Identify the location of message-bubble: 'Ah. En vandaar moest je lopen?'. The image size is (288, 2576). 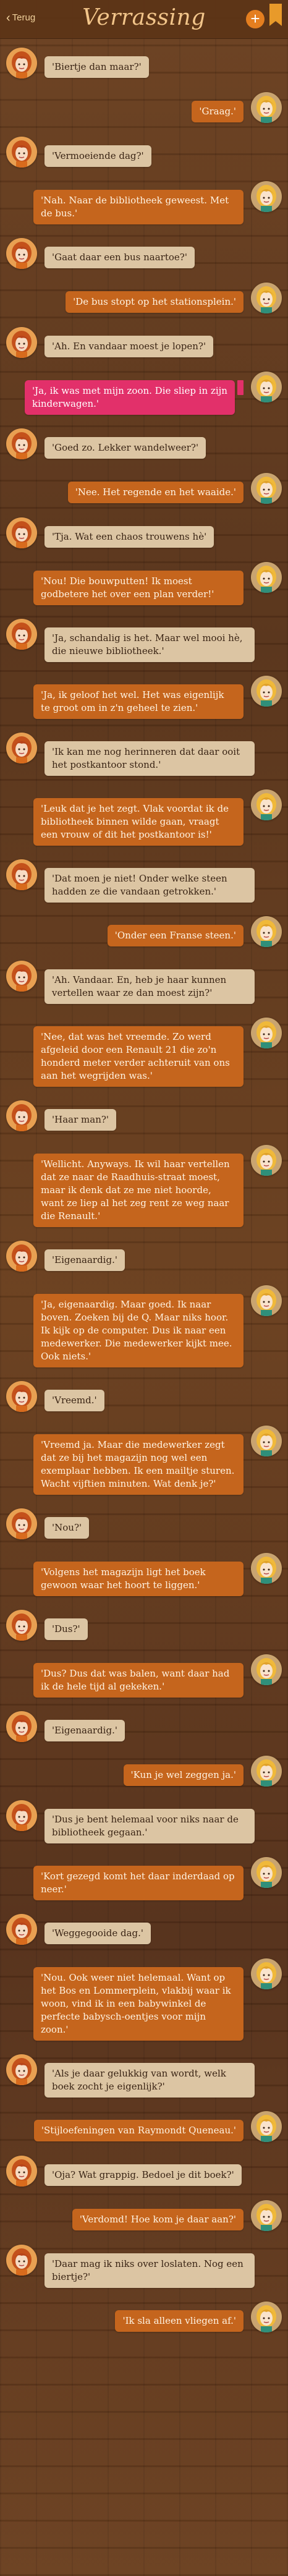
(129, 346).